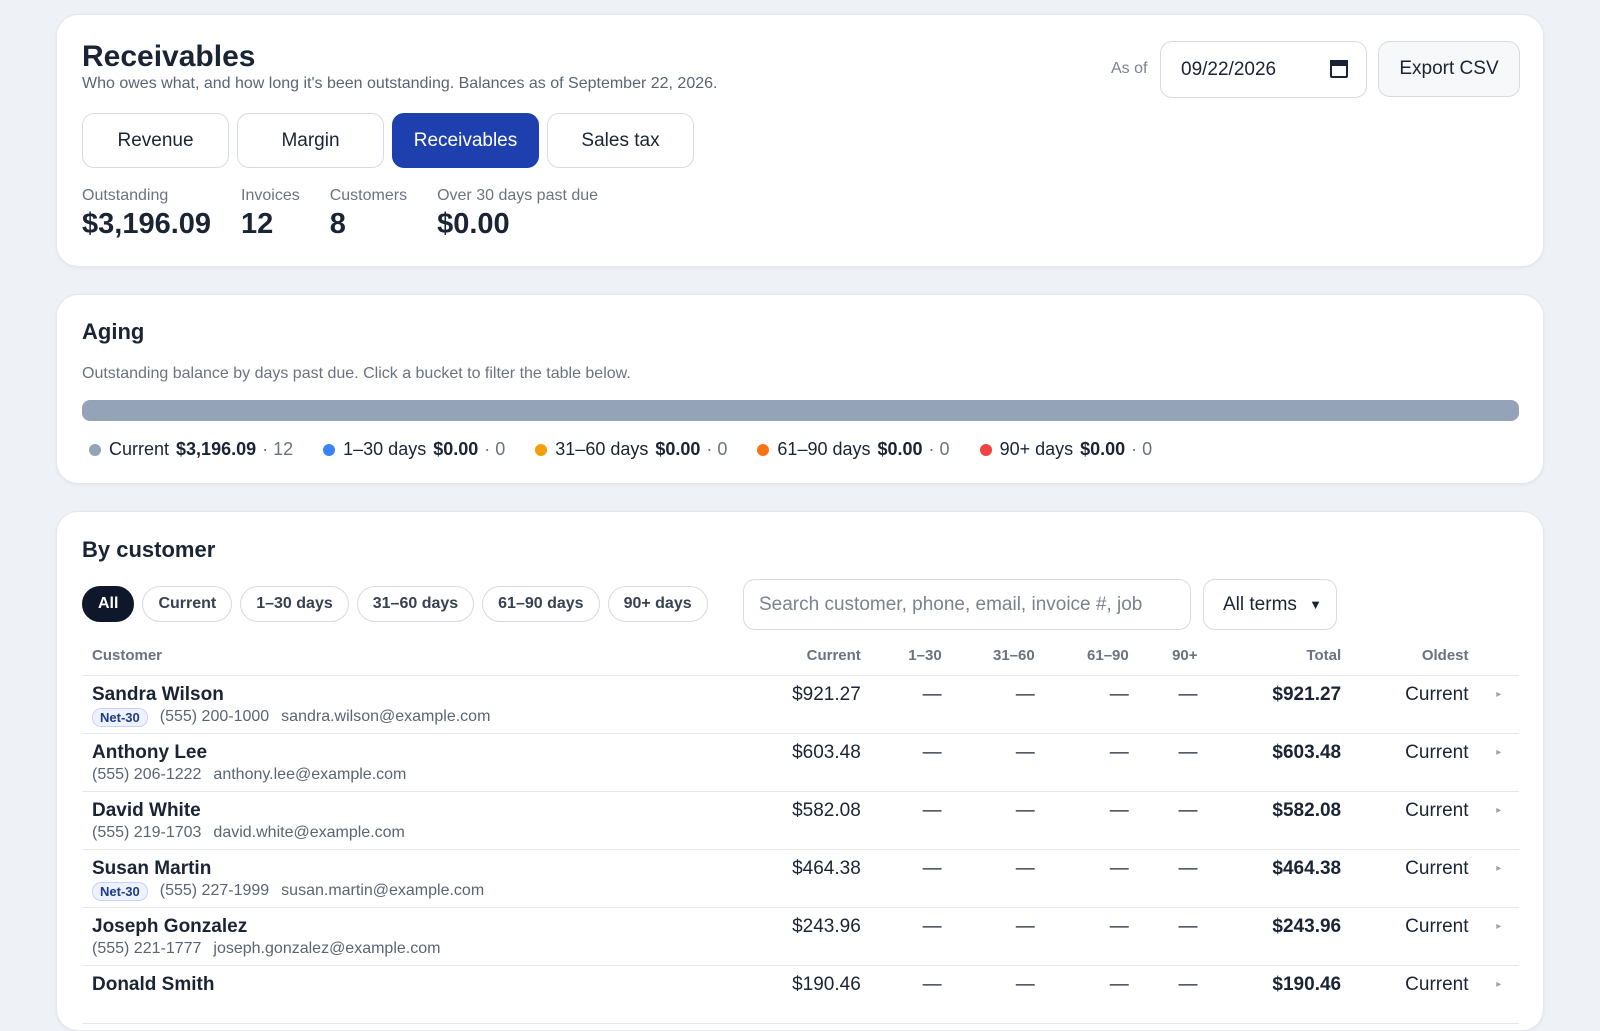 This screenshot has height=1031, width=1600. Describe the element at coordinates (820, 656) in the screenshot. I see `col-current: Current` at that location.